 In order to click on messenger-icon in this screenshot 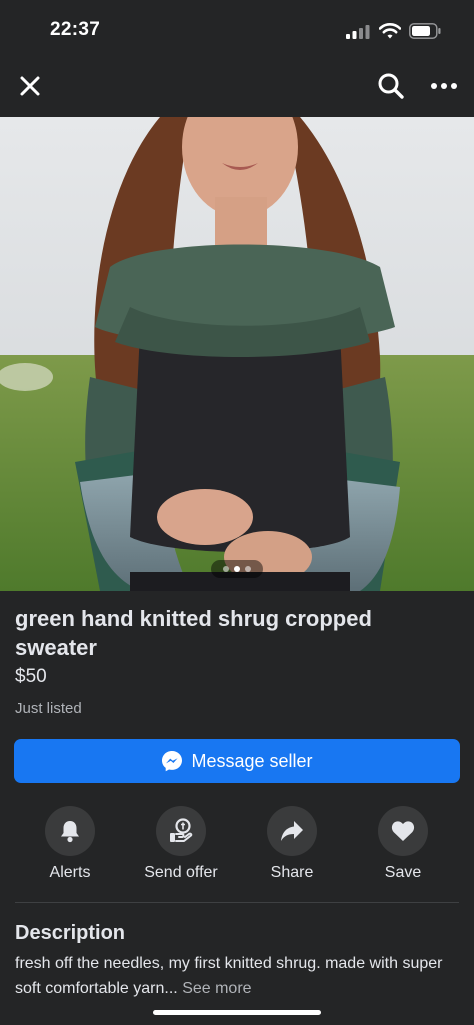, I will do `click(172, 761)`.